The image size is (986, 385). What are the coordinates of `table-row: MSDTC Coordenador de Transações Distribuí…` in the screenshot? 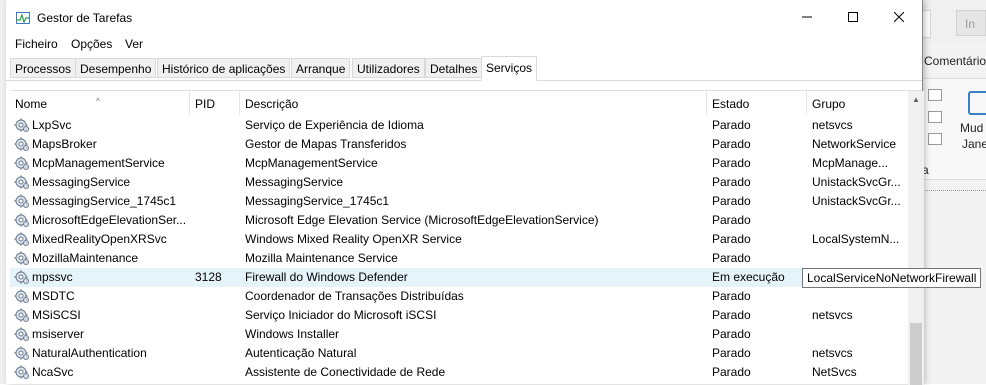 It's located at (459, 296).